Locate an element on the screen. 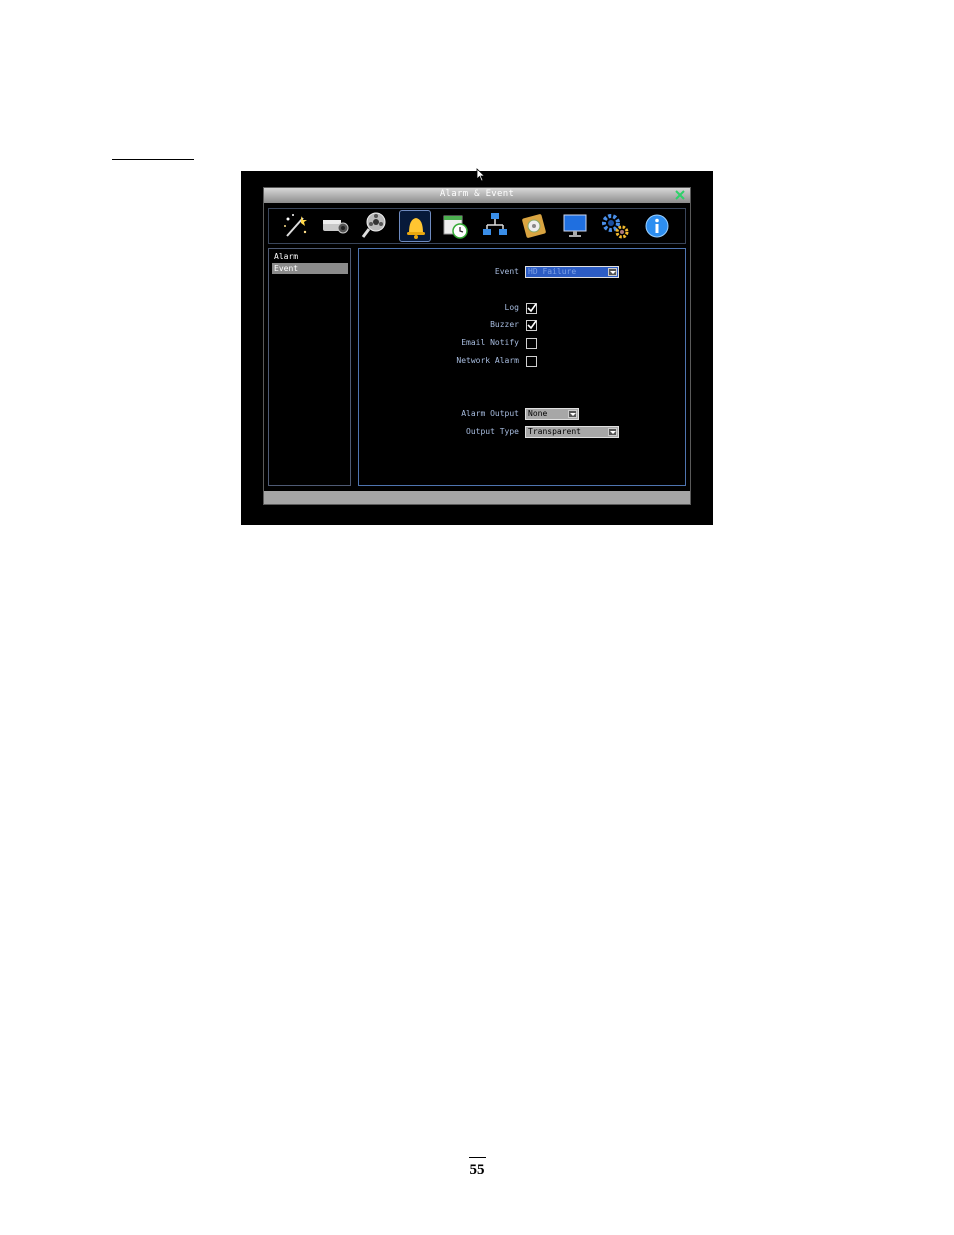  mouse-cursor-icon is located at coordinates (481, 175).